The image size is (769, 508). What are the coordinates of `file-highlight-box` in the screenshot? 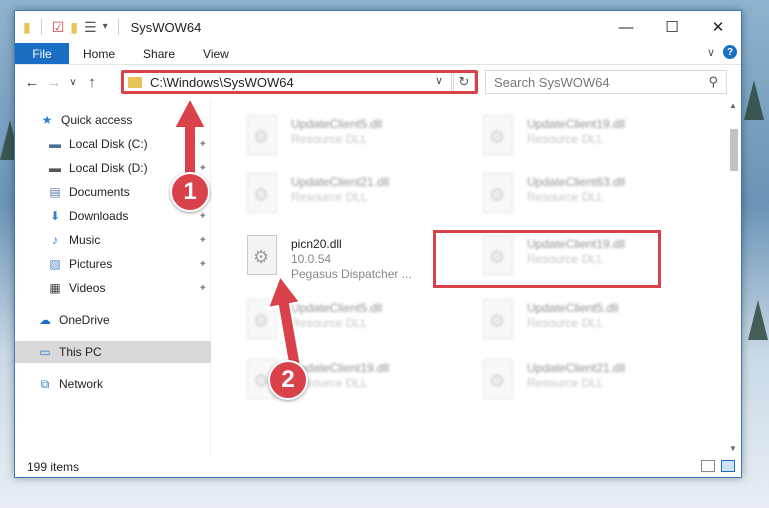 It's located at (547, 259).